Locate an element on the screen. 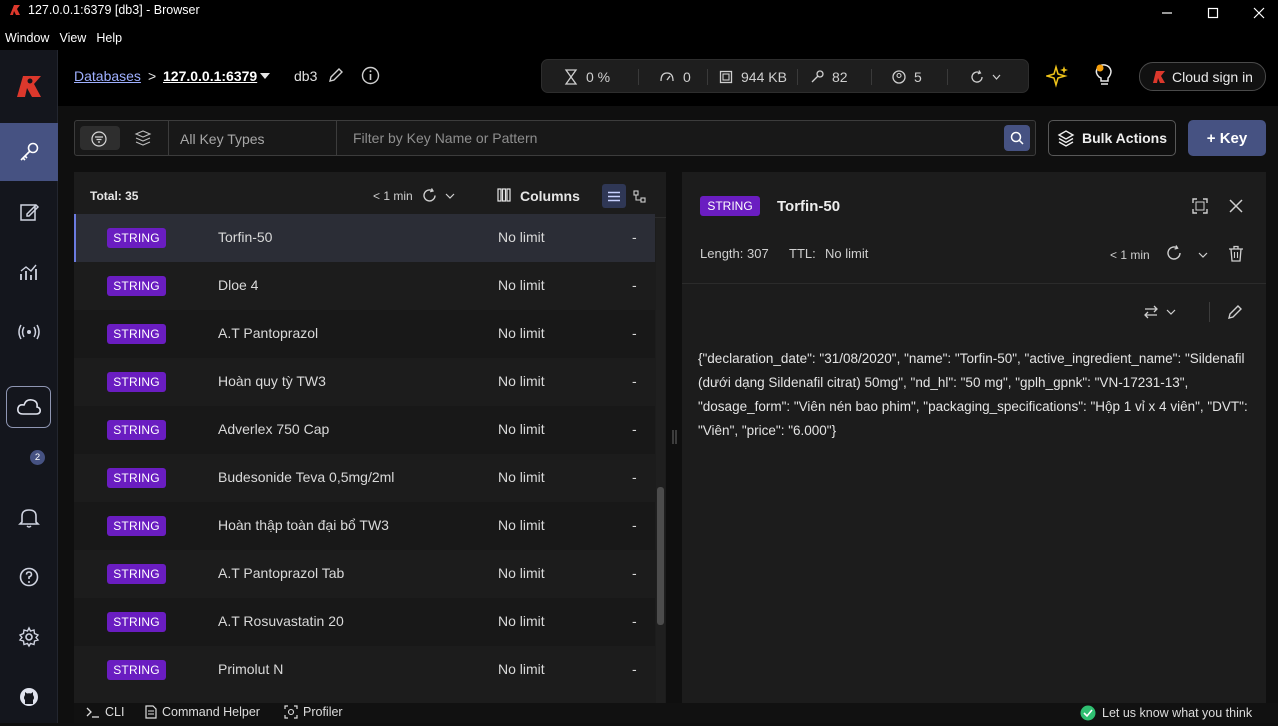  redis-logo-icon is located at coordinates (15, 10).